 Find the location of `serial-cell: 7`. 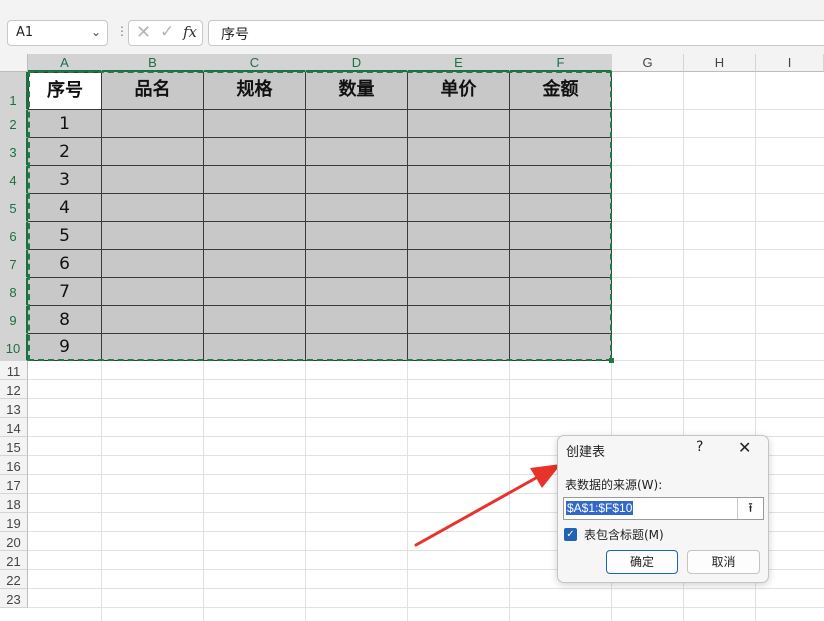

serial-cell: 7 is located at coordinates (65, 292).